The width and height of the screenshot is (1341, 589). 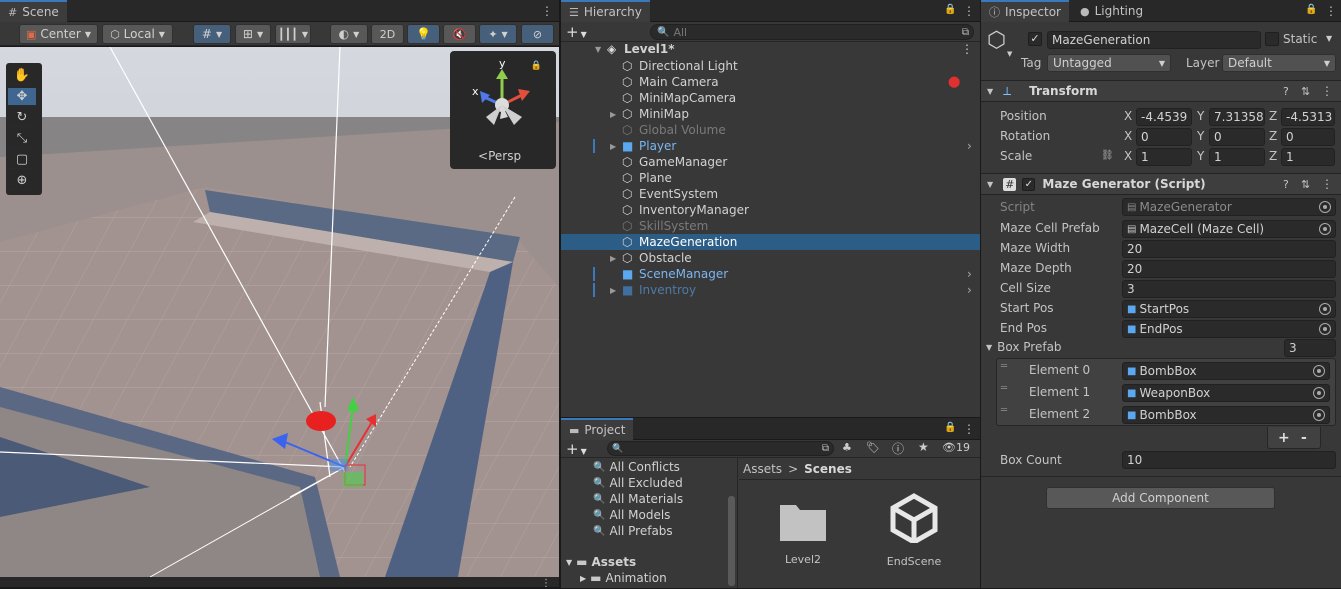 What do you see at coordinates (498, 34) in the screenshot?
I see `effects-dropdown: ✦ ▼` at bounding box center [498, 34].